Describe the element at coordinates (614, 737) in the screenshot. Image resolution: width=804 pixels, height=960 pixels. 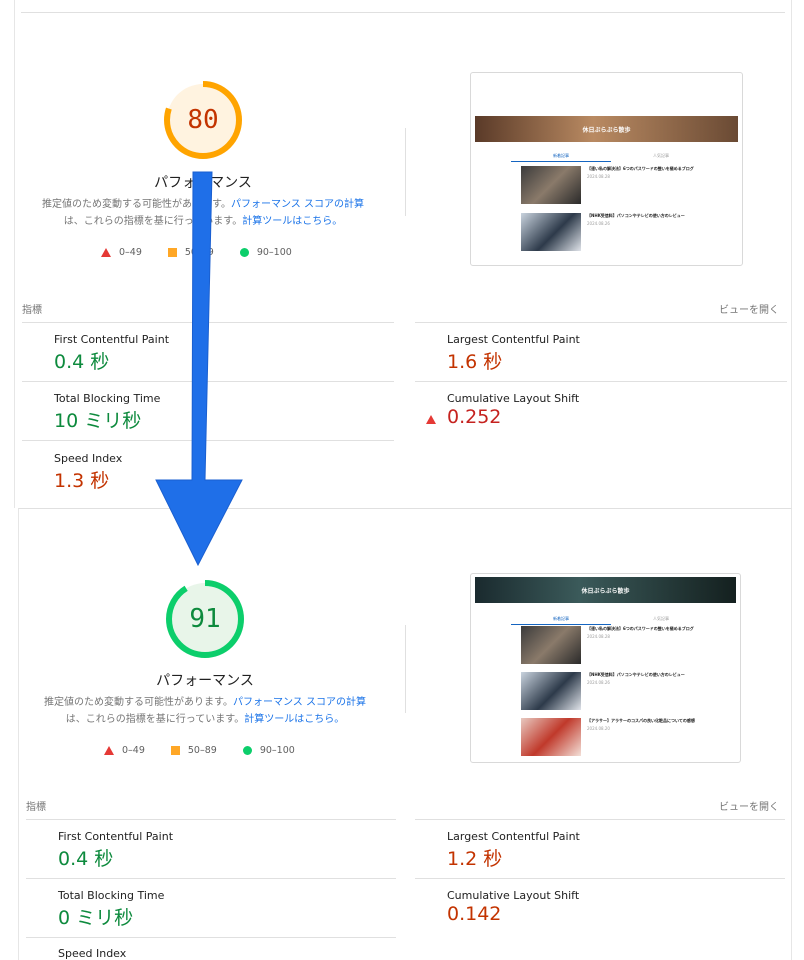
I see `thumb-post: 【アラサー】アラサーのコスパの良い化粧品についての感想 2024.08.20` at that location.